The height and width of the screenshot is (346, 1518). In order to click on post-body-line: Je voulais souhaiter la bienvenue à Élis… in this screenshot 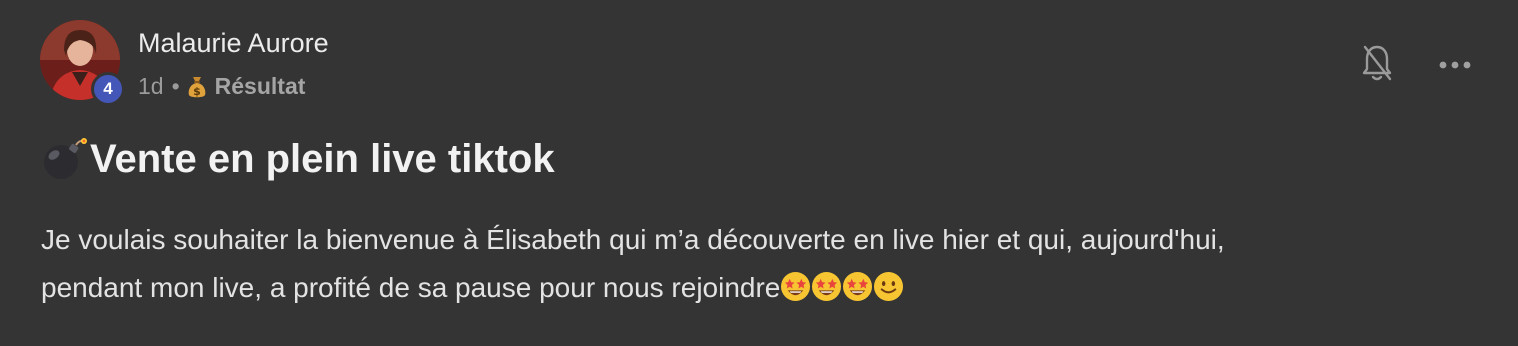, I will do `click(633, 239)`.